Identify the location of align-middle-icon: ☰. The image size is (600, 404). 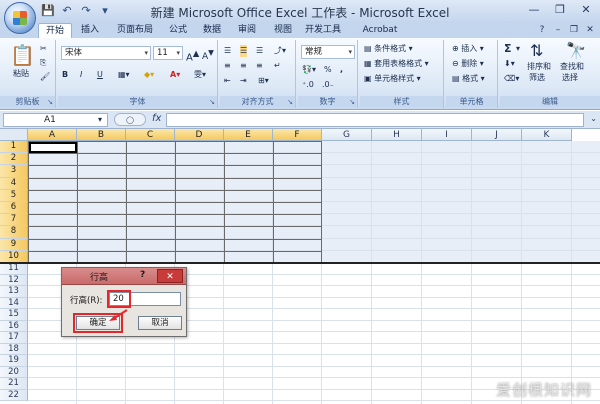
(244, 51).